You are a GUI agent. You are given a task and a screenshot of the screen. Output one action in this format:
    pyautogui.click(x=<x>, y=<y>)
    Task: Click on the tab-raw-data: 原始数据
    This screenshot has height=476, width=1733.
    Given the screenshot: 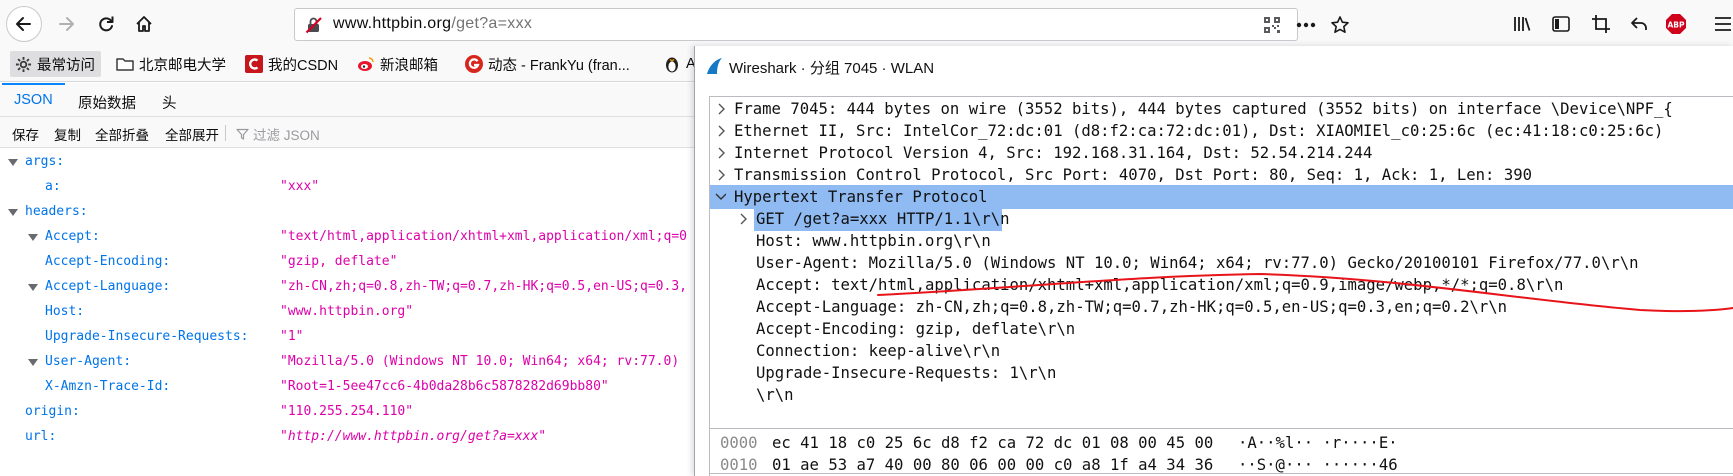 What is the action you would take?
    pyautogui.click(x=107, y=100)
    